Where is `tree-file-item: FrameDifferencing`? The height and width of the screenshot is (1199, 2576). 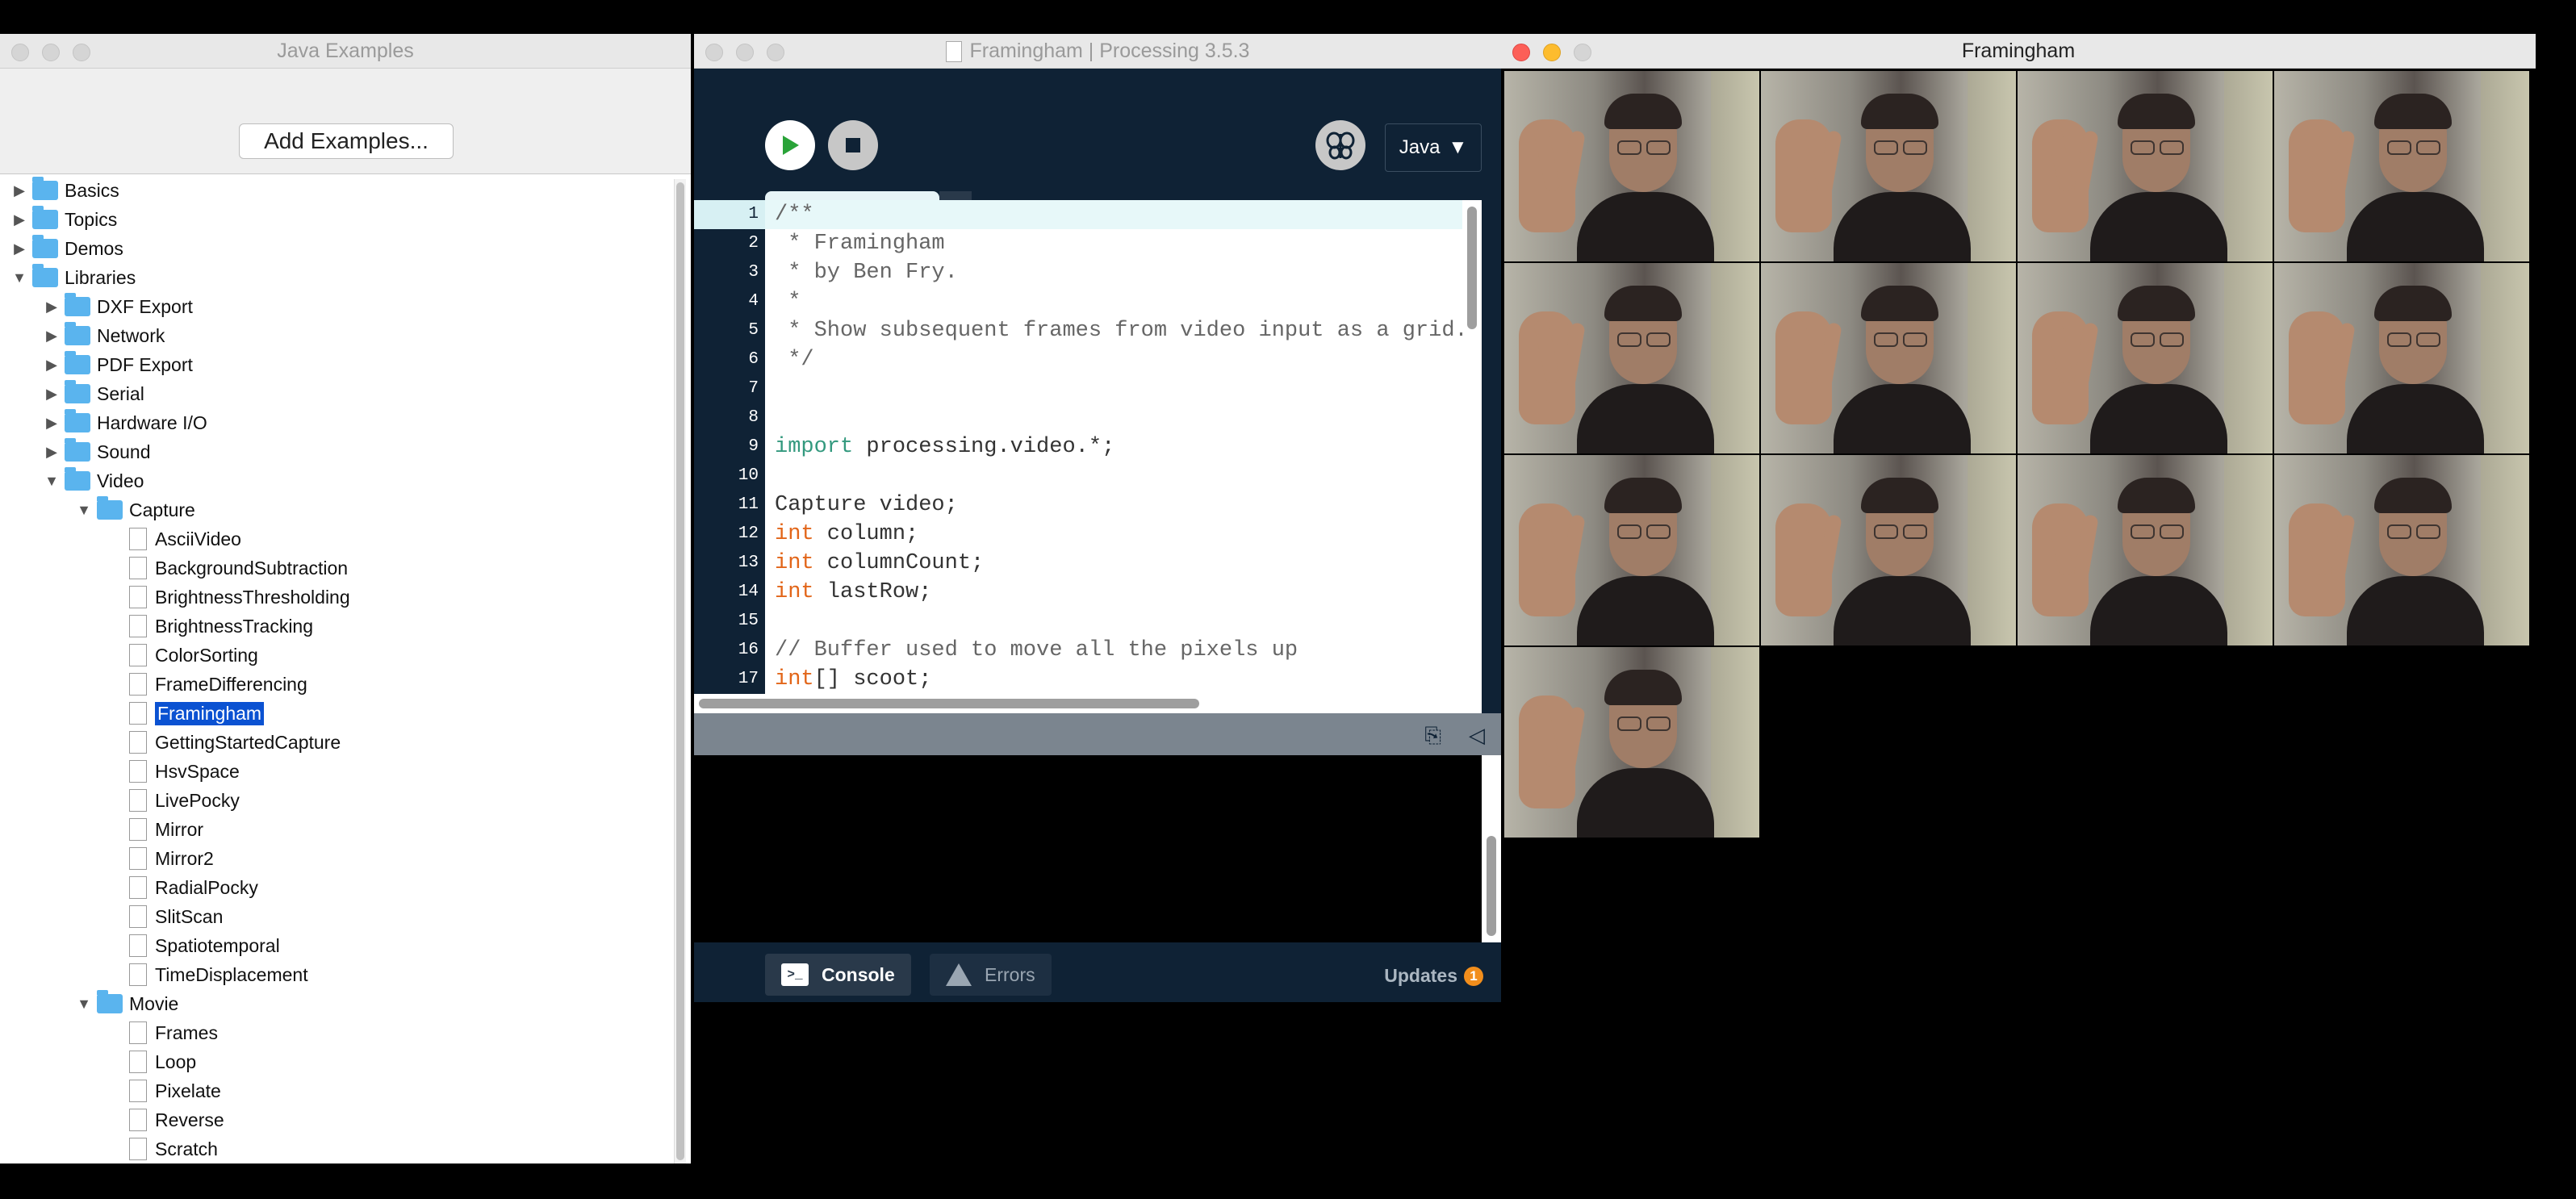
tree-file-item: FrameDifferencing is located at coordinates (153, 685).